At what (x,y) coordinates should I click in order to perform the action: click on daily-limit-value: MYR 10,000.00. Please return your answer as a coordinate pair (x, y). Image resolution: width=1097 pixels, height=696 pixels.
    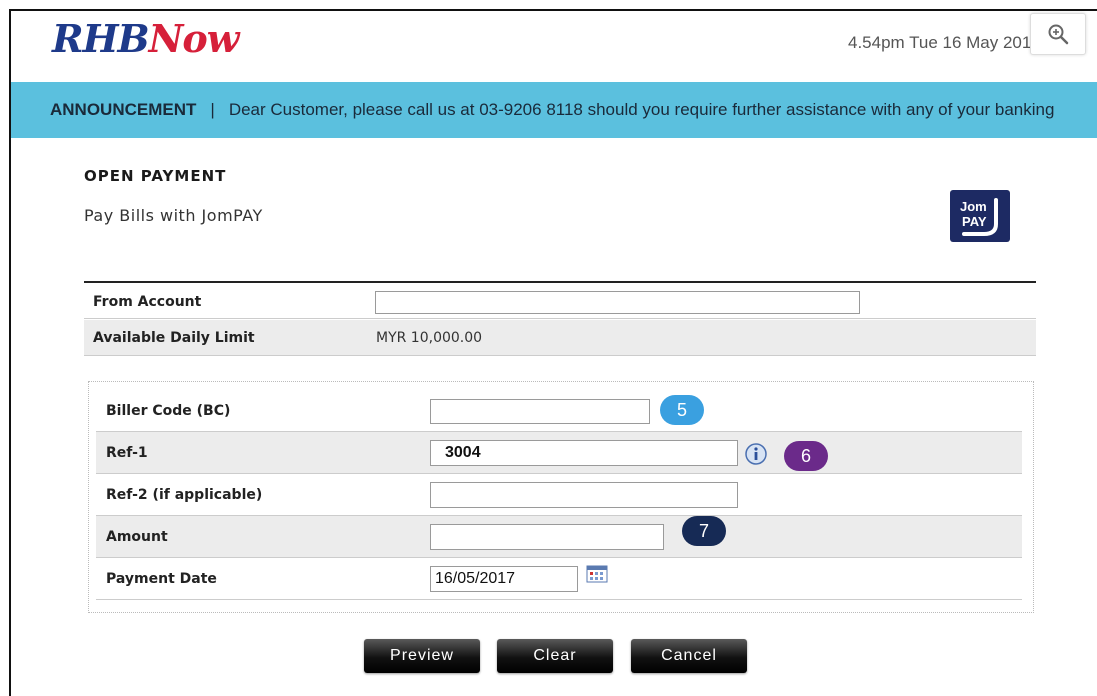
    Looking at the image, I should click on (429, 338).